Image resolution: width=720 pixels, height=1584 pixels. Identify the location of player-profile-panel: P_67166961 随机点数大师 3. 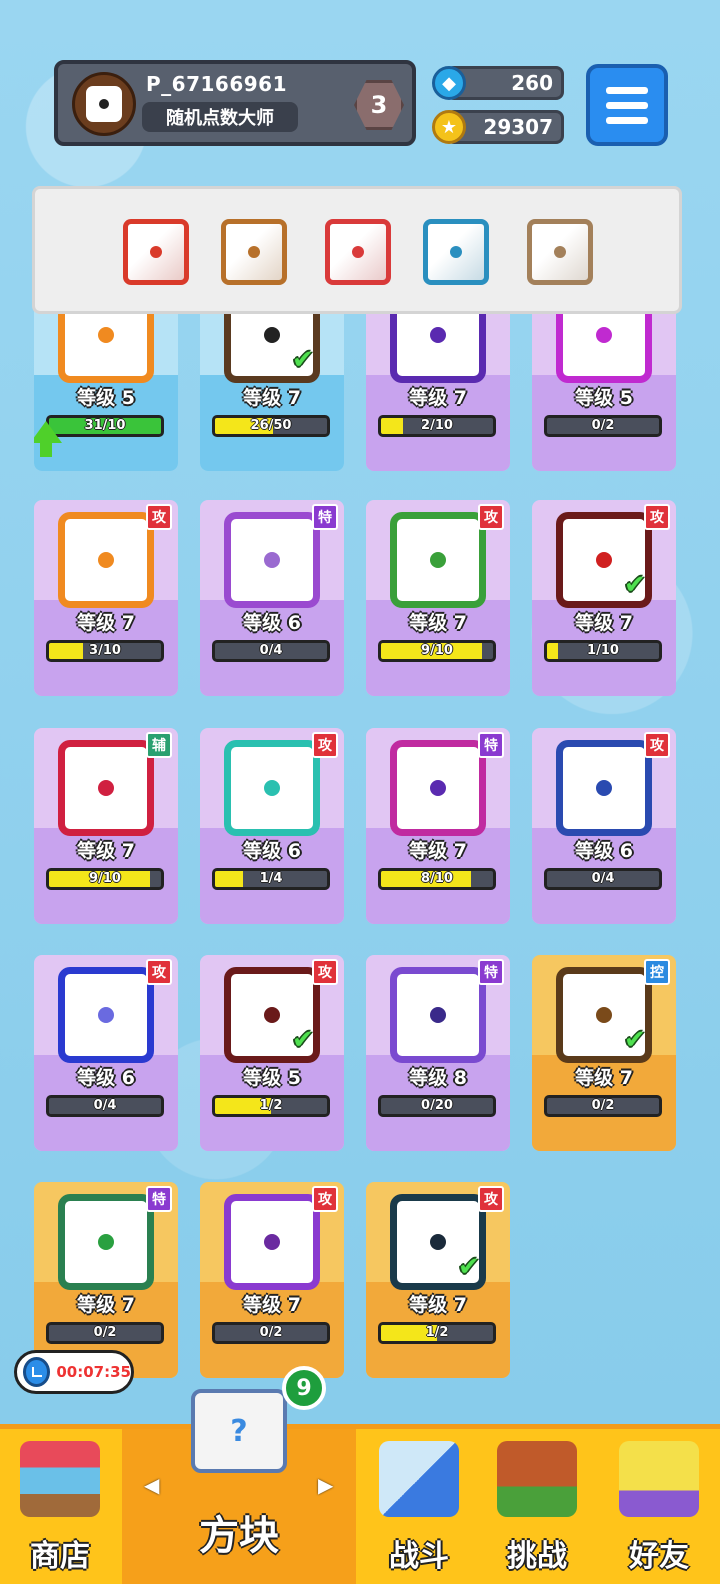
(235, 103).